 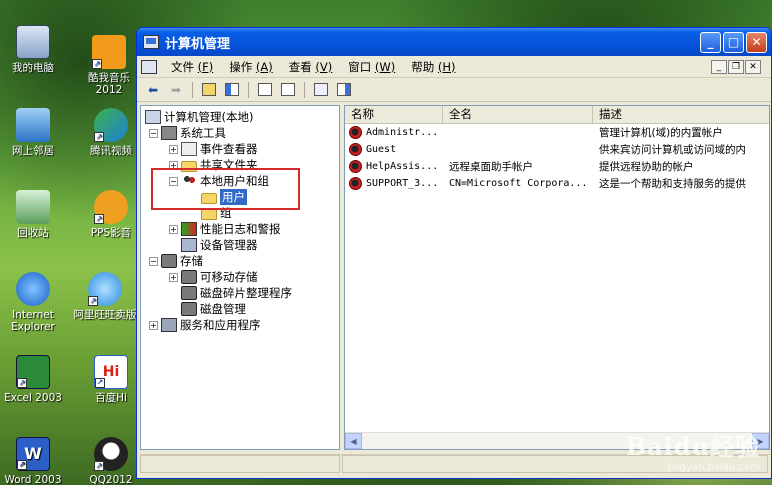 I want to click on baidu-hi-icon: Hi ↗, so click(x=111, y=372).